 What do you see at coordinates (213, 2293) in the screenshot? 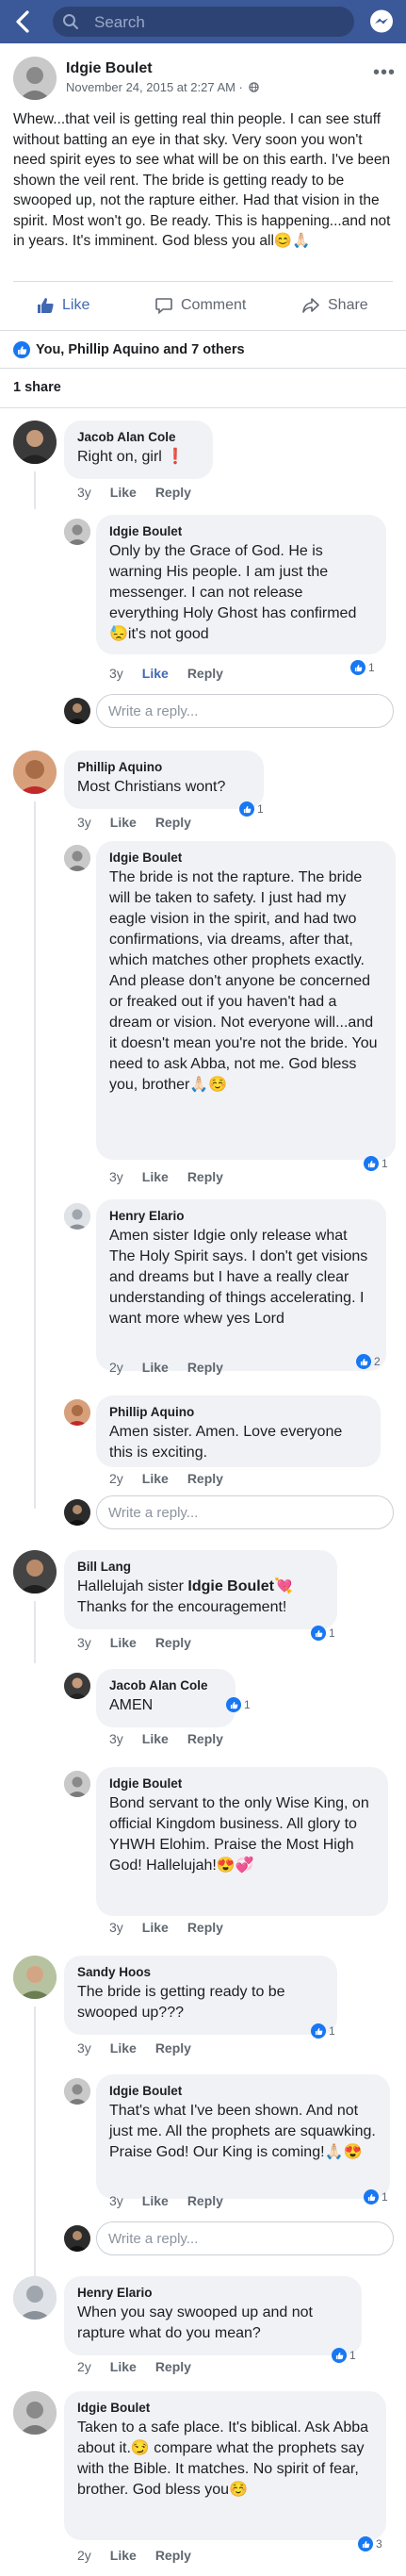
I see `comment-author: Henry Elario` at bounding box center [213, 2293].